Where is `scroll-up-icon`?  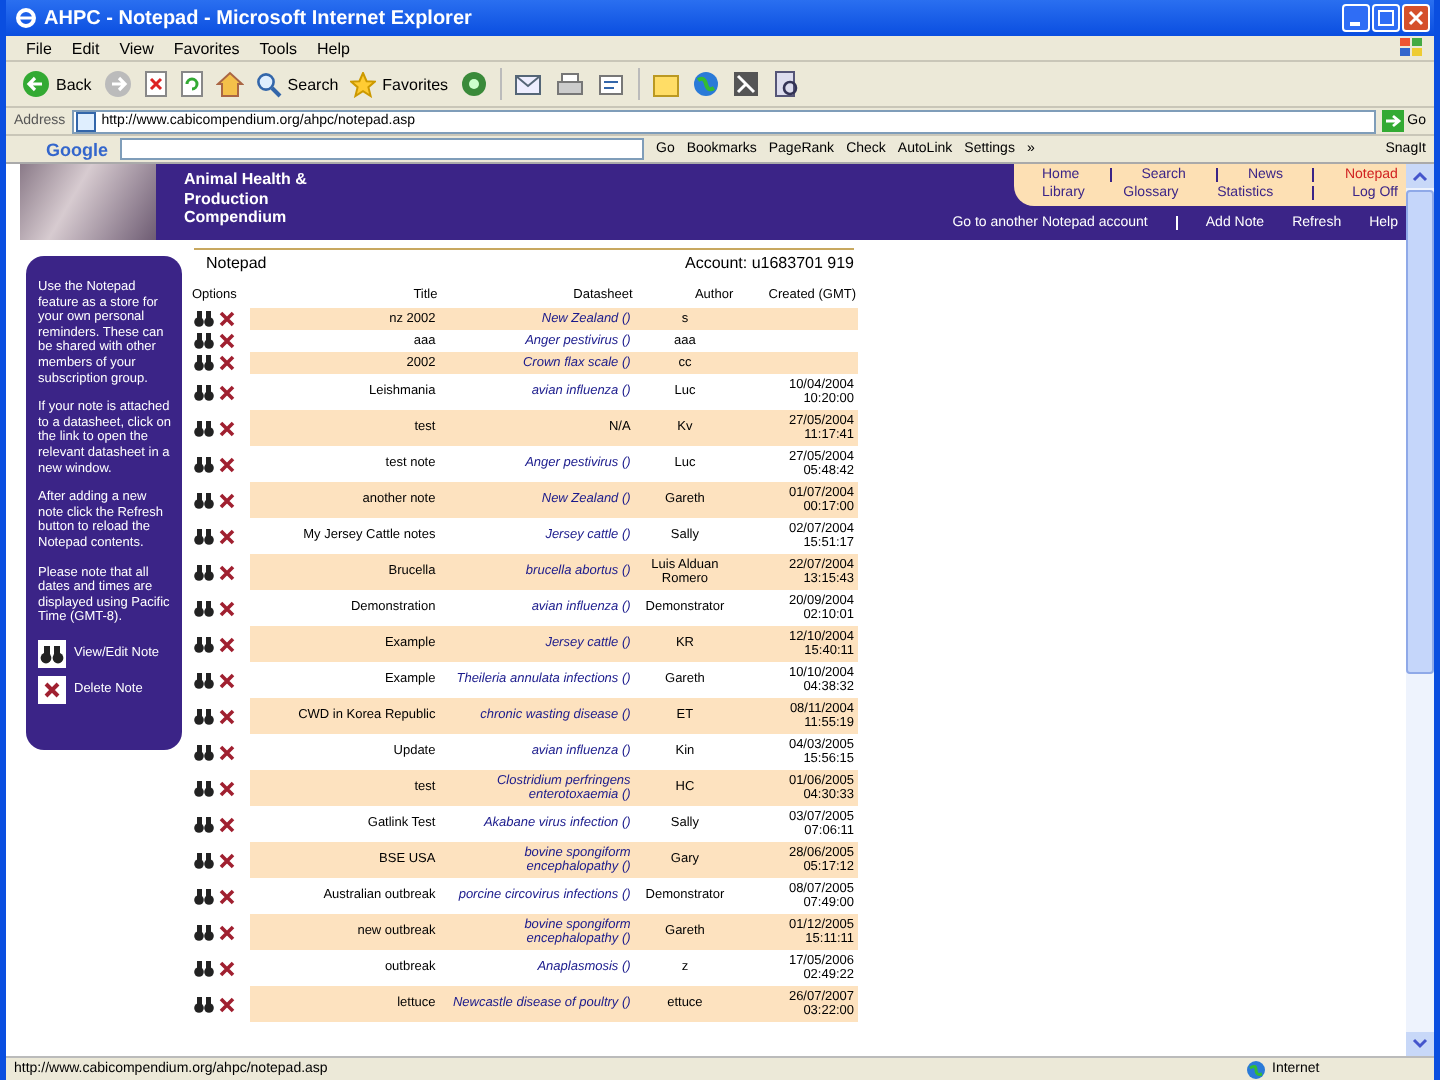 scroll-up-icon is located at coordinates (1420, 176).